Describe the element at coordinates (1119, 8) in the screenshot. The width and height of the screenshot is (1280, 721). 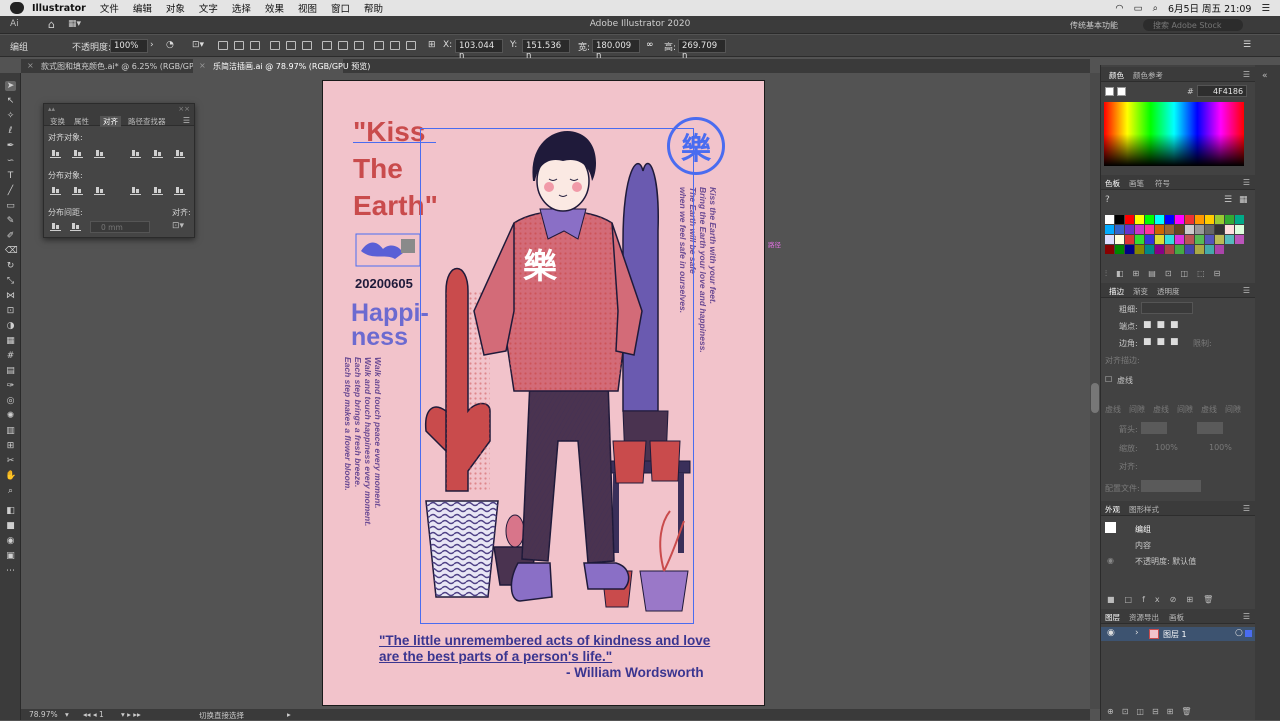
I see `wifi-icon: ◠` at that location.